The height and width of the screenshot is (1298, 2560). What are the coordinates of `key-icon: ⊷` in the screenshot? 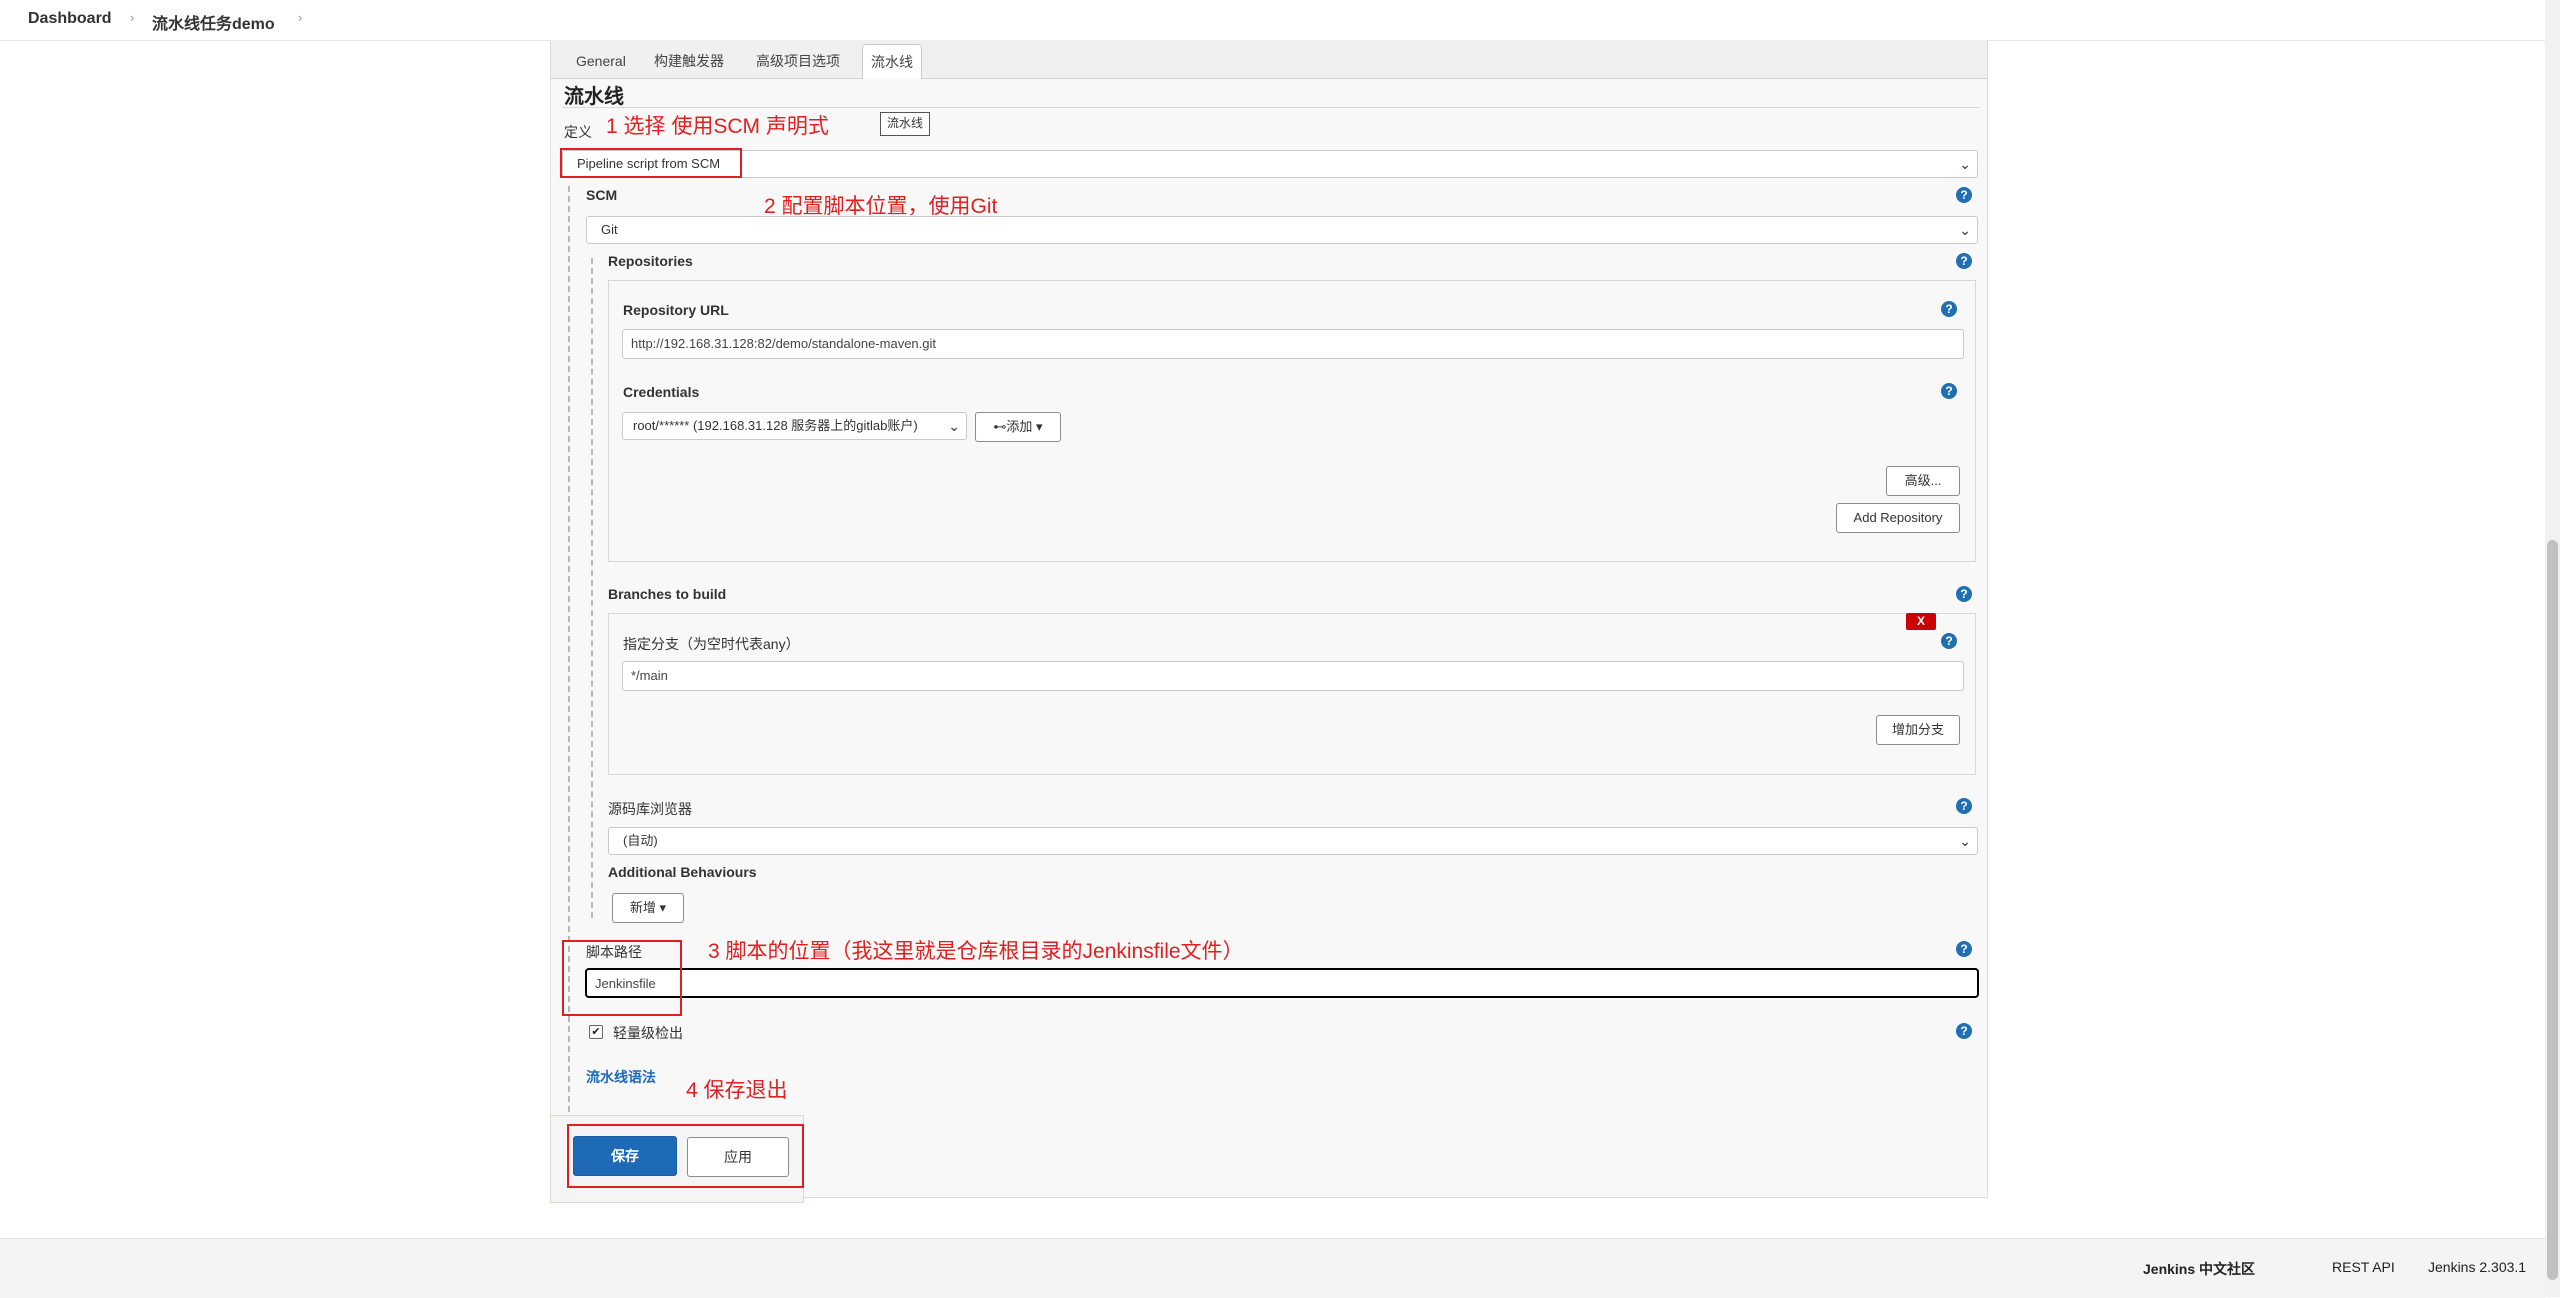 It's located at (1000, 426).